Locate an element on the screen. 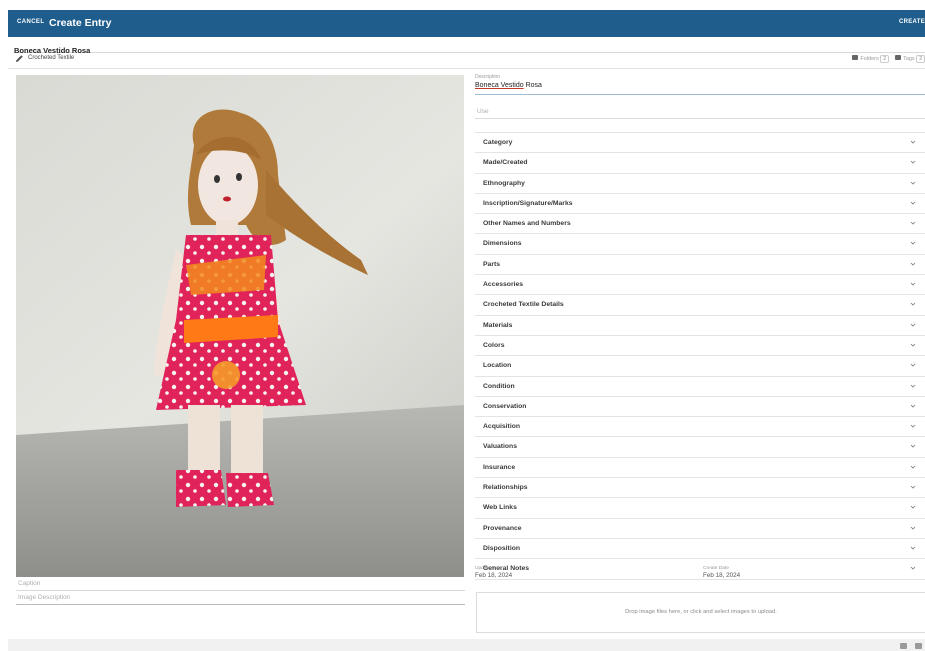  entry-type-label: Crocheted Textile is located at coordinates (51, 58).